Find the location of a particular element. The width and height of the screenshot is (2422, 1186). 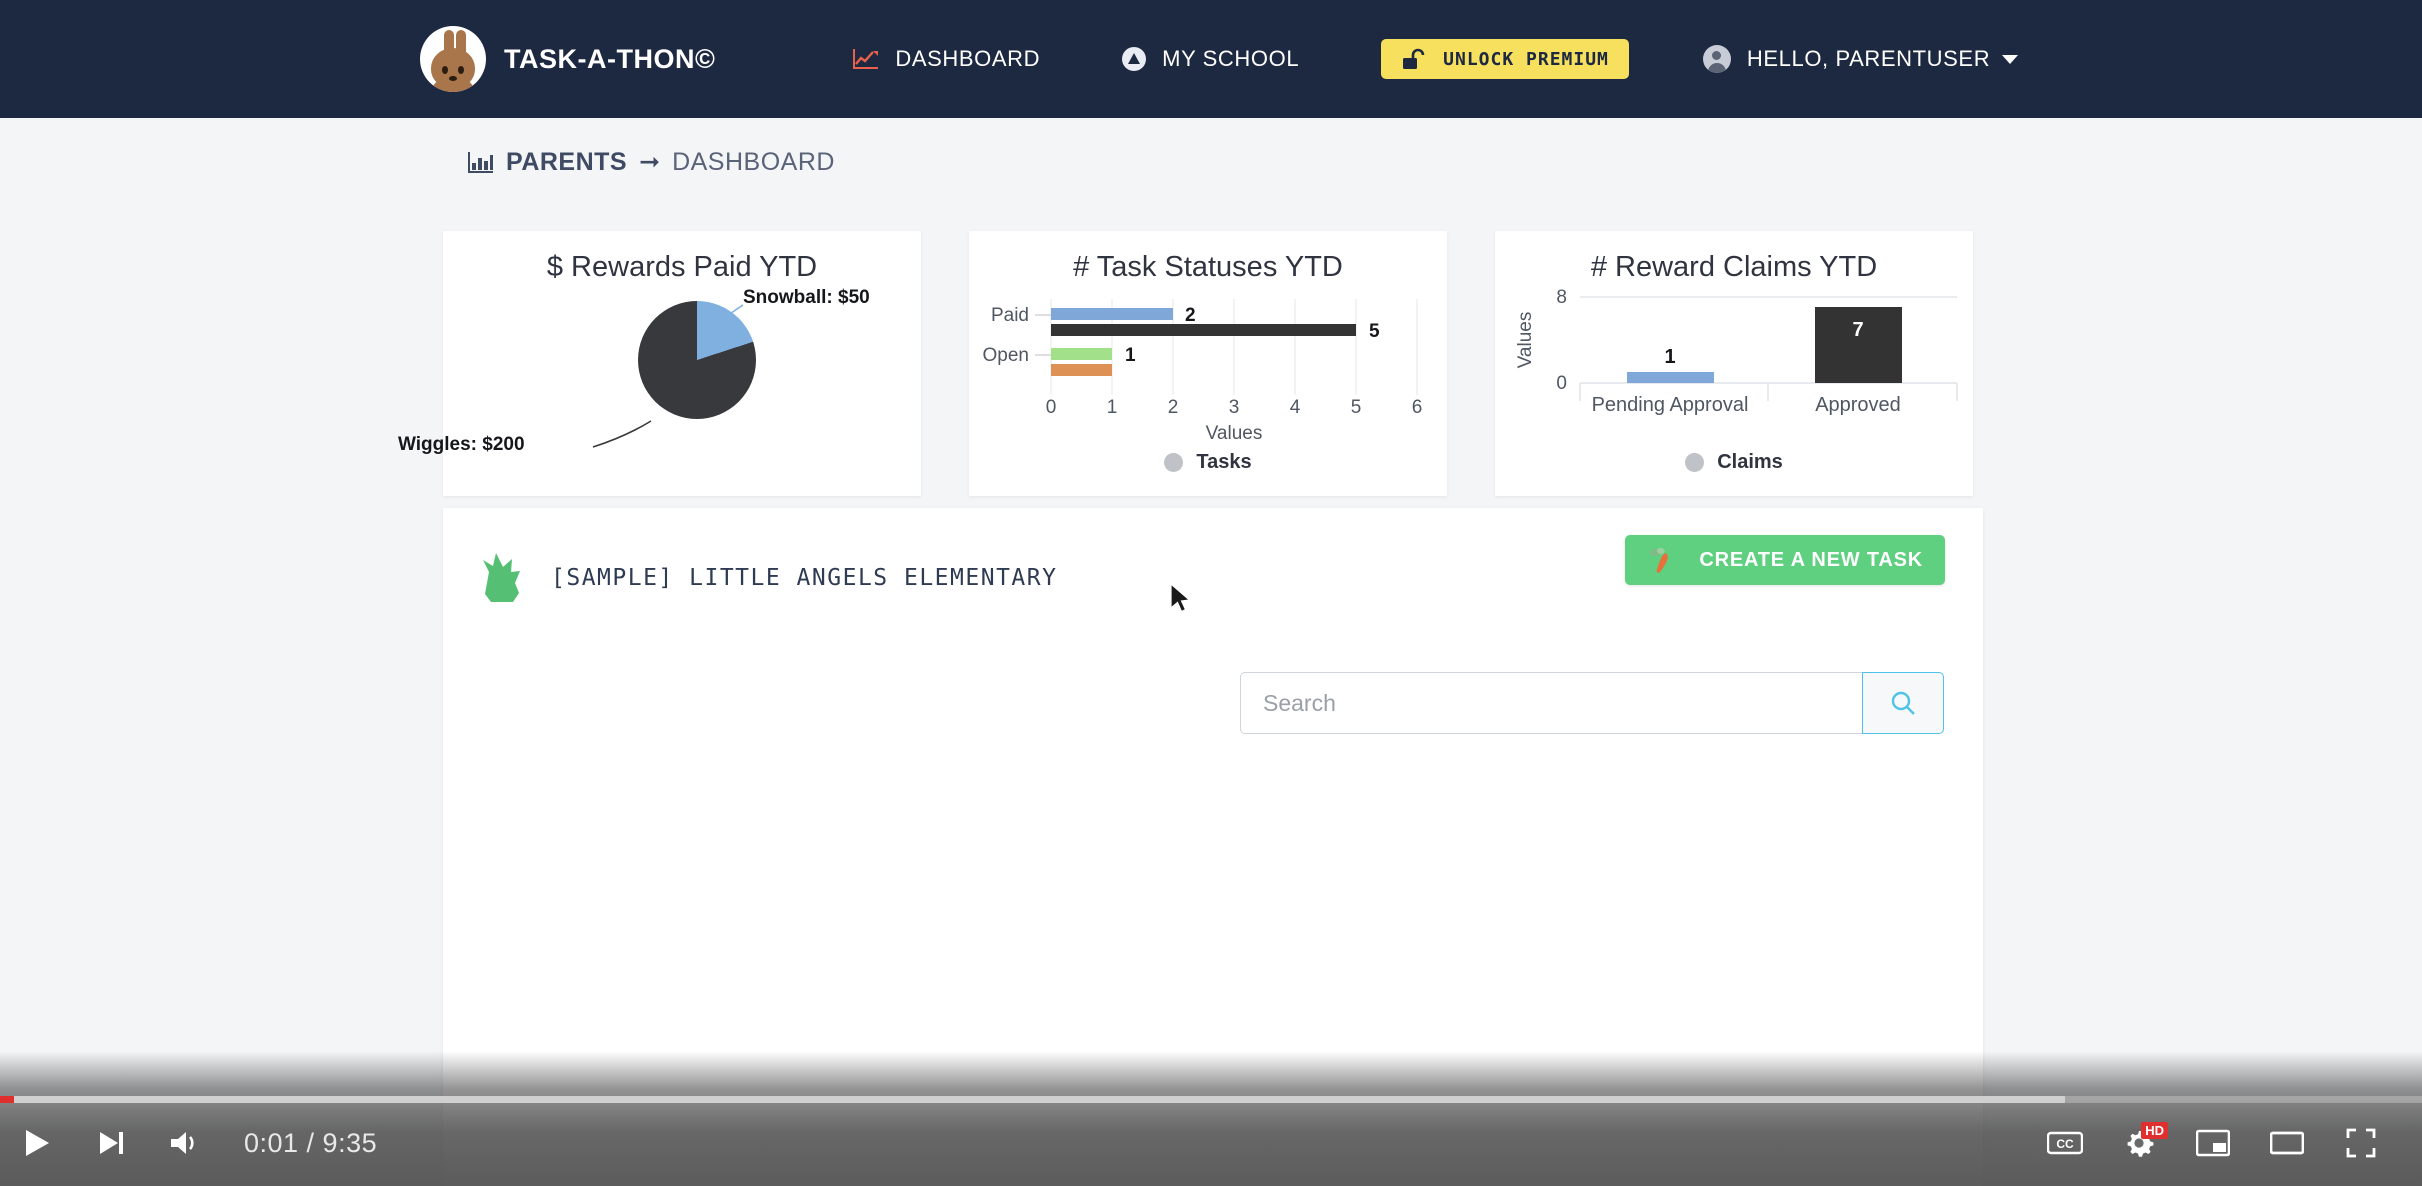

task-statuses-bar-chart: Paid Open 2 5 1 0 1 2 3 4 5 6 Values is located at coordinates (1203, 371).